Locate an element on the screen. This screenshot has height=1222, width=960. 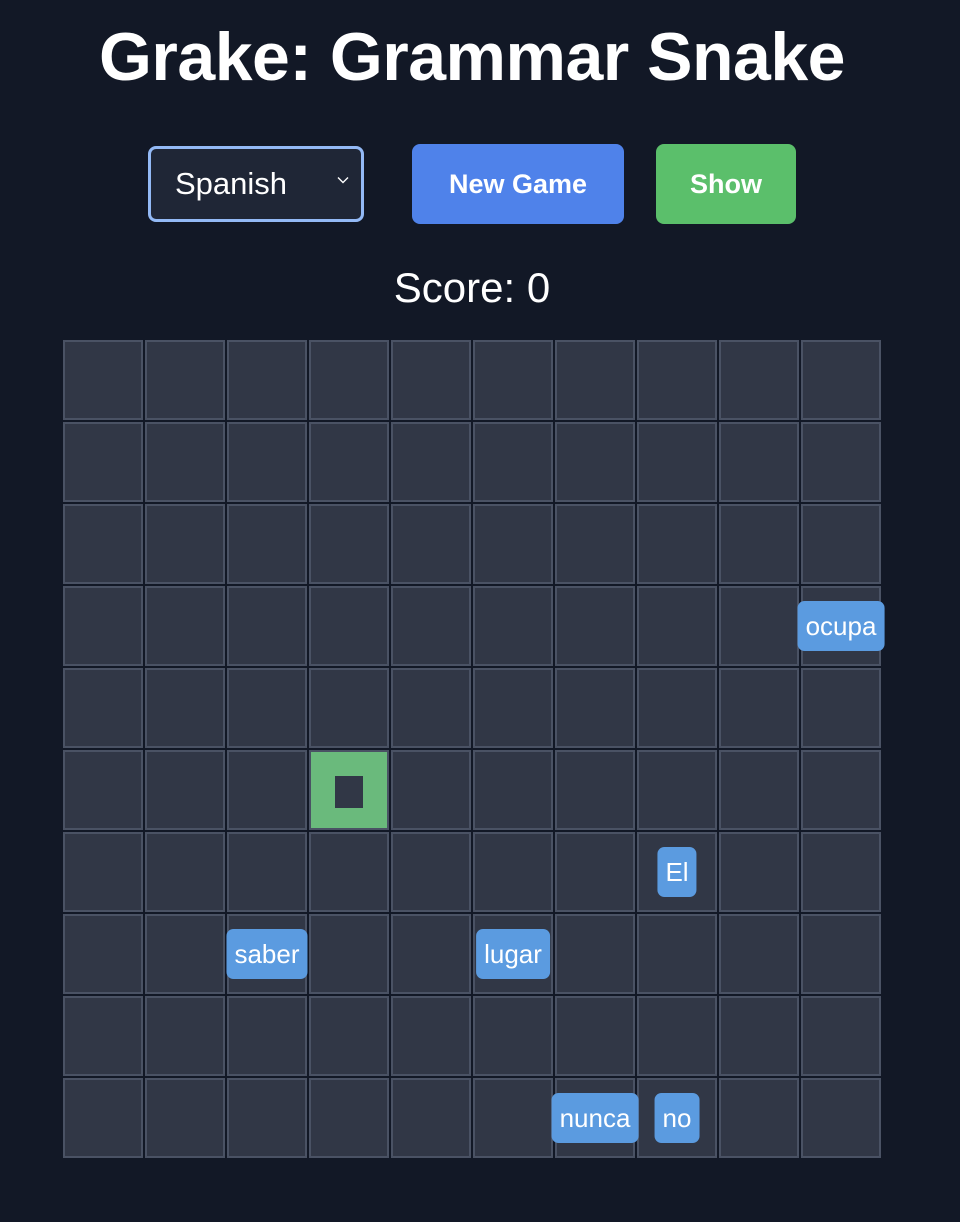
controls-bar: Spanish New Game Show is located at coordinates (480, 184).